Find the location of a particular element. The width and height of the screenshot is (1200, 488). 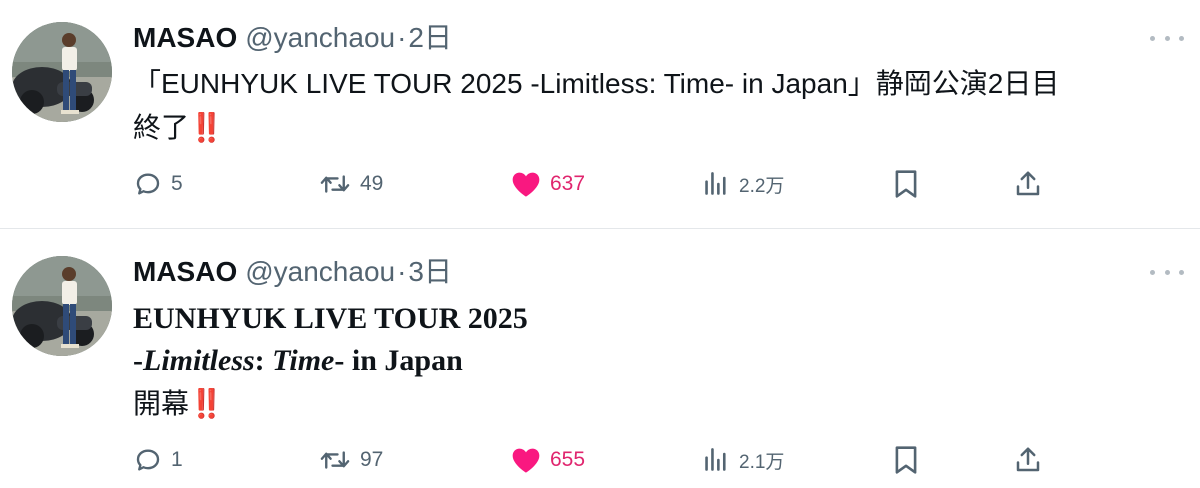

tweet-header: MASAO @yanchaou·2日 is located at coordinates (292, 38).